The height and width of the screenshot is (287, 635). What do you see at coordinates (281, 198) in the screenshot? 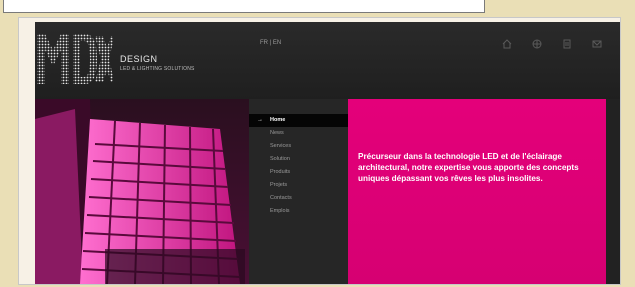
I see `menu-item-label: Contacts` at bounding box center [281, 198].